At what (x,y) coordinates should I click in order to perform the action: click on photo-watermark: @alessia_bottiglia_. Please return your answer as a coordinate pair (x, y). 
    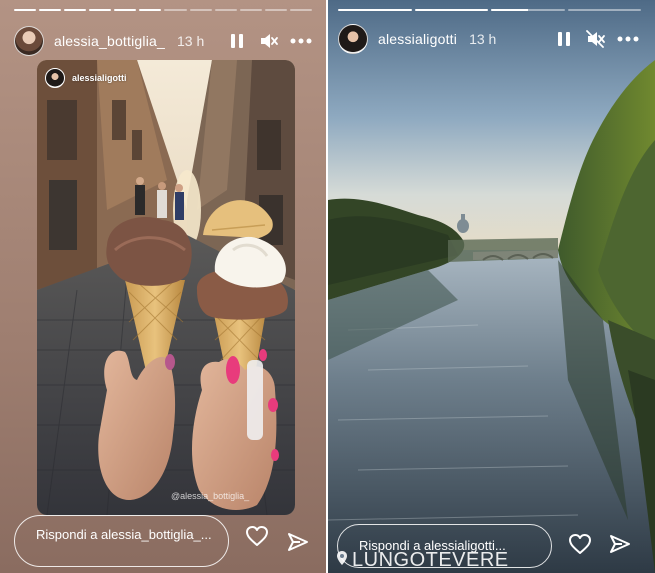
    Looking at the image, I should click on (210, 496).